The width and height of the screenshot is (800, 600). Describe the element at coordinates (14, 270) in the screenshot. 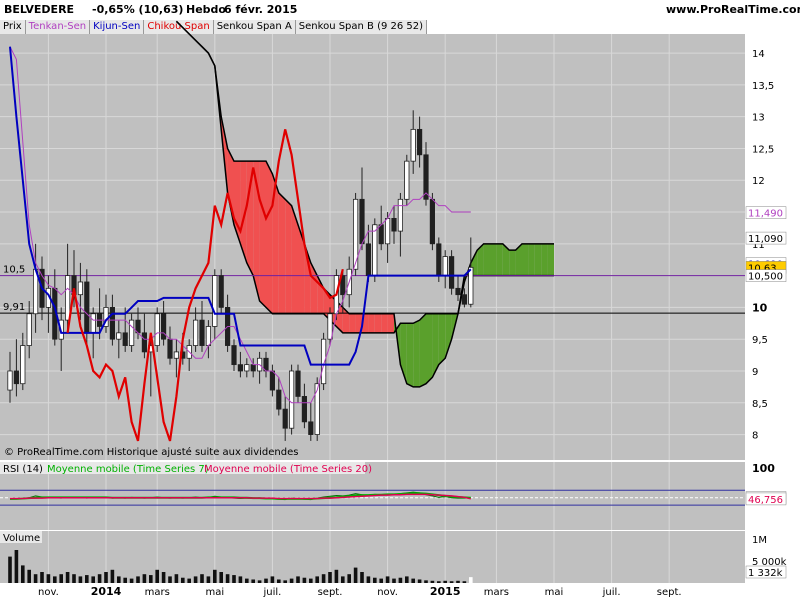

I see `left-price-label: 10,5` at that location.